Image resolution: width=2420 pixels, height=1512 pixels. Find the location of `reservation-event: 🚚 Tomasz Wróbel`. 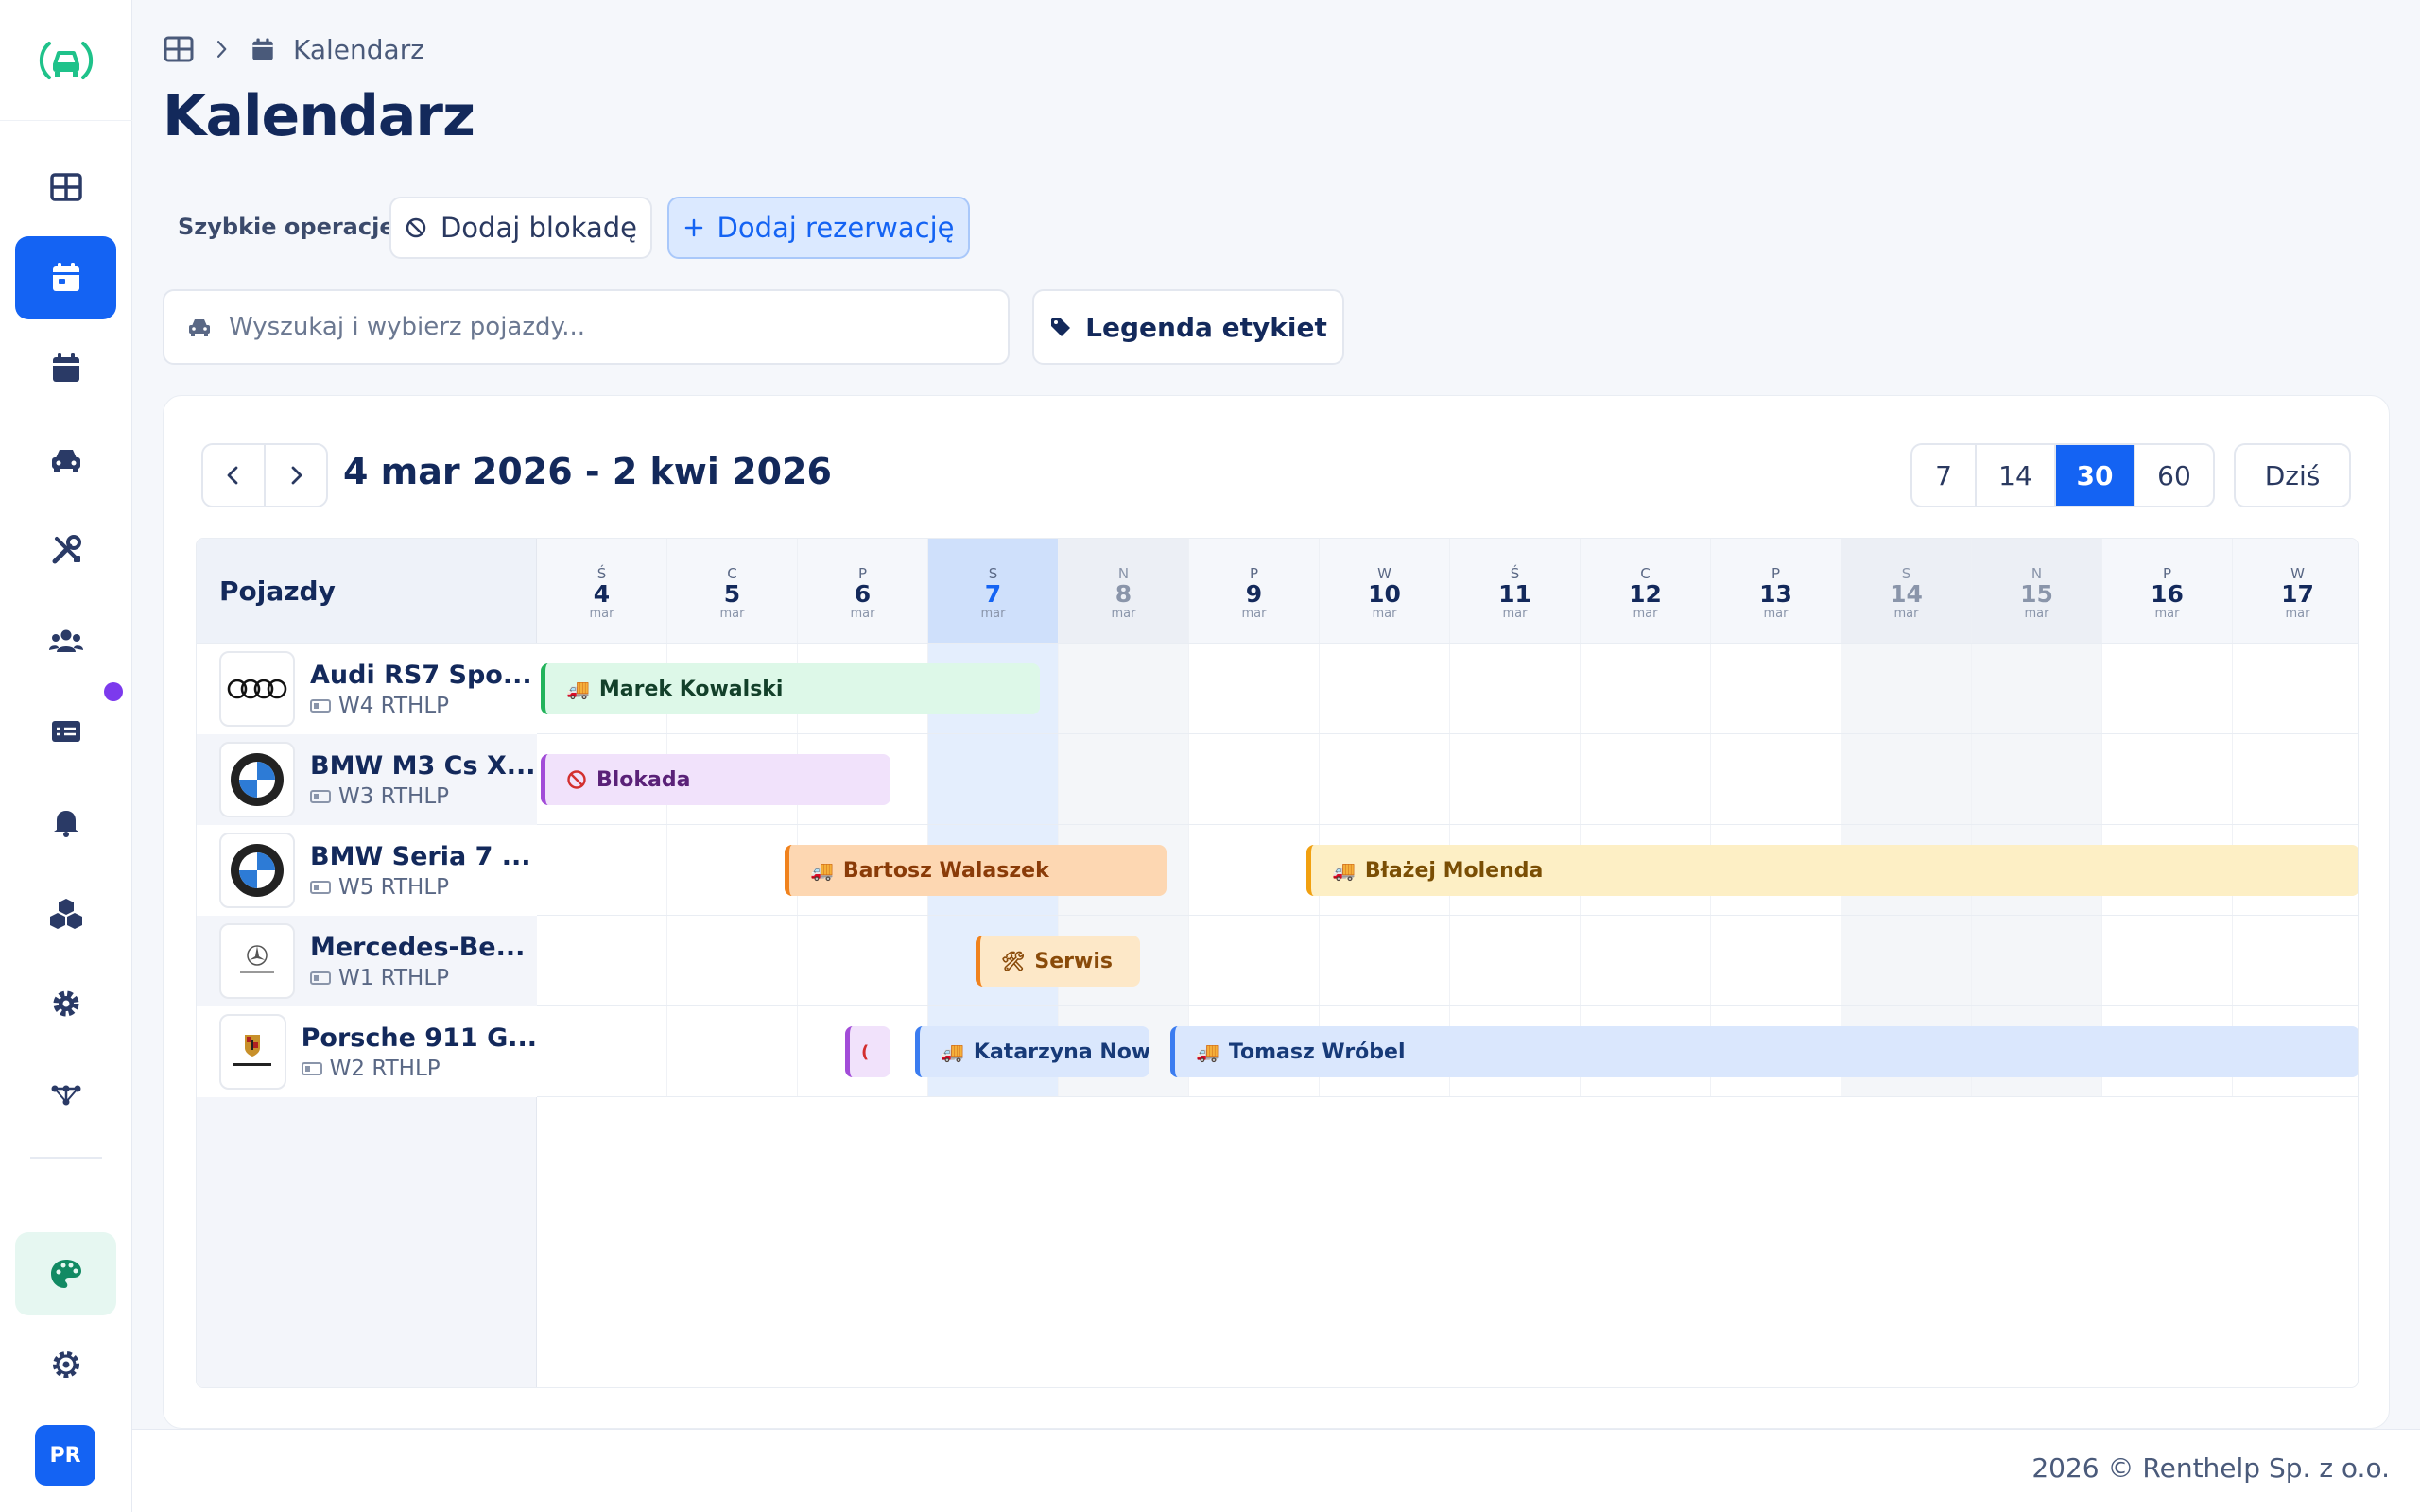

reservation-event: 🚚 Tomasz Wróbel is located at coordinates (1764, 1051).